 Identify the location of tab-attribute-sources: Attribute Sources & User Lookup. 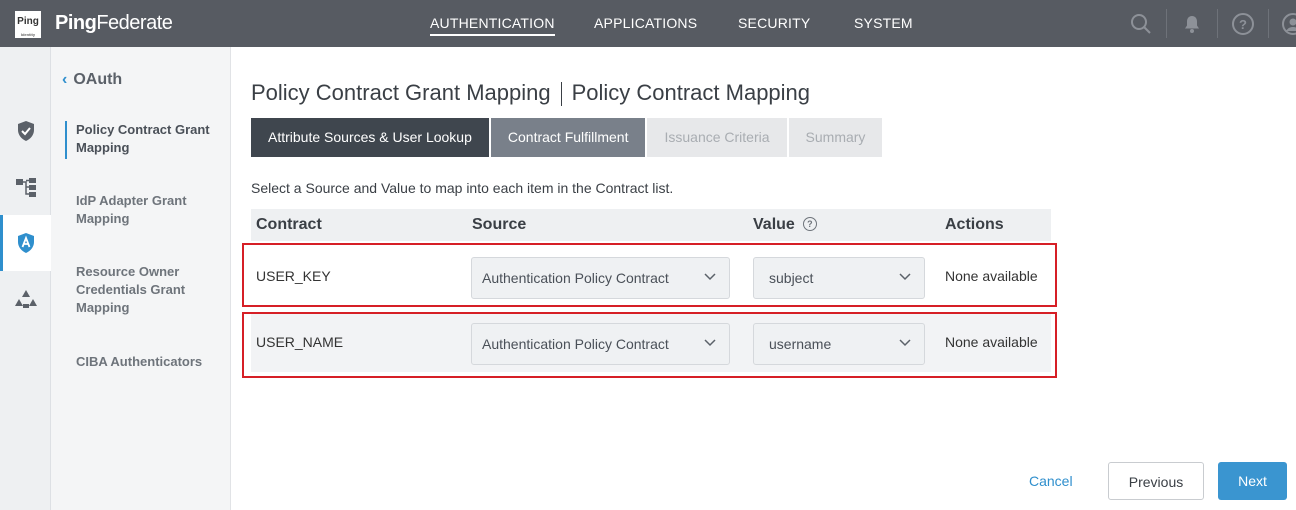
(370, 137).